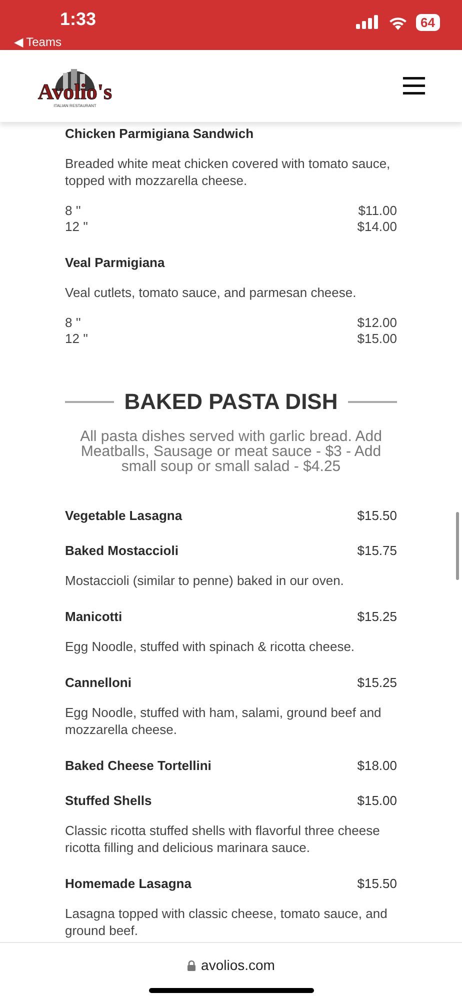 The image size is (462, 1000). What do you see at coordinates (159, 133) in the screenshot?
I see `dish-name: Chicken Parmigiana Sandwich` at bounding box center [159, 133].